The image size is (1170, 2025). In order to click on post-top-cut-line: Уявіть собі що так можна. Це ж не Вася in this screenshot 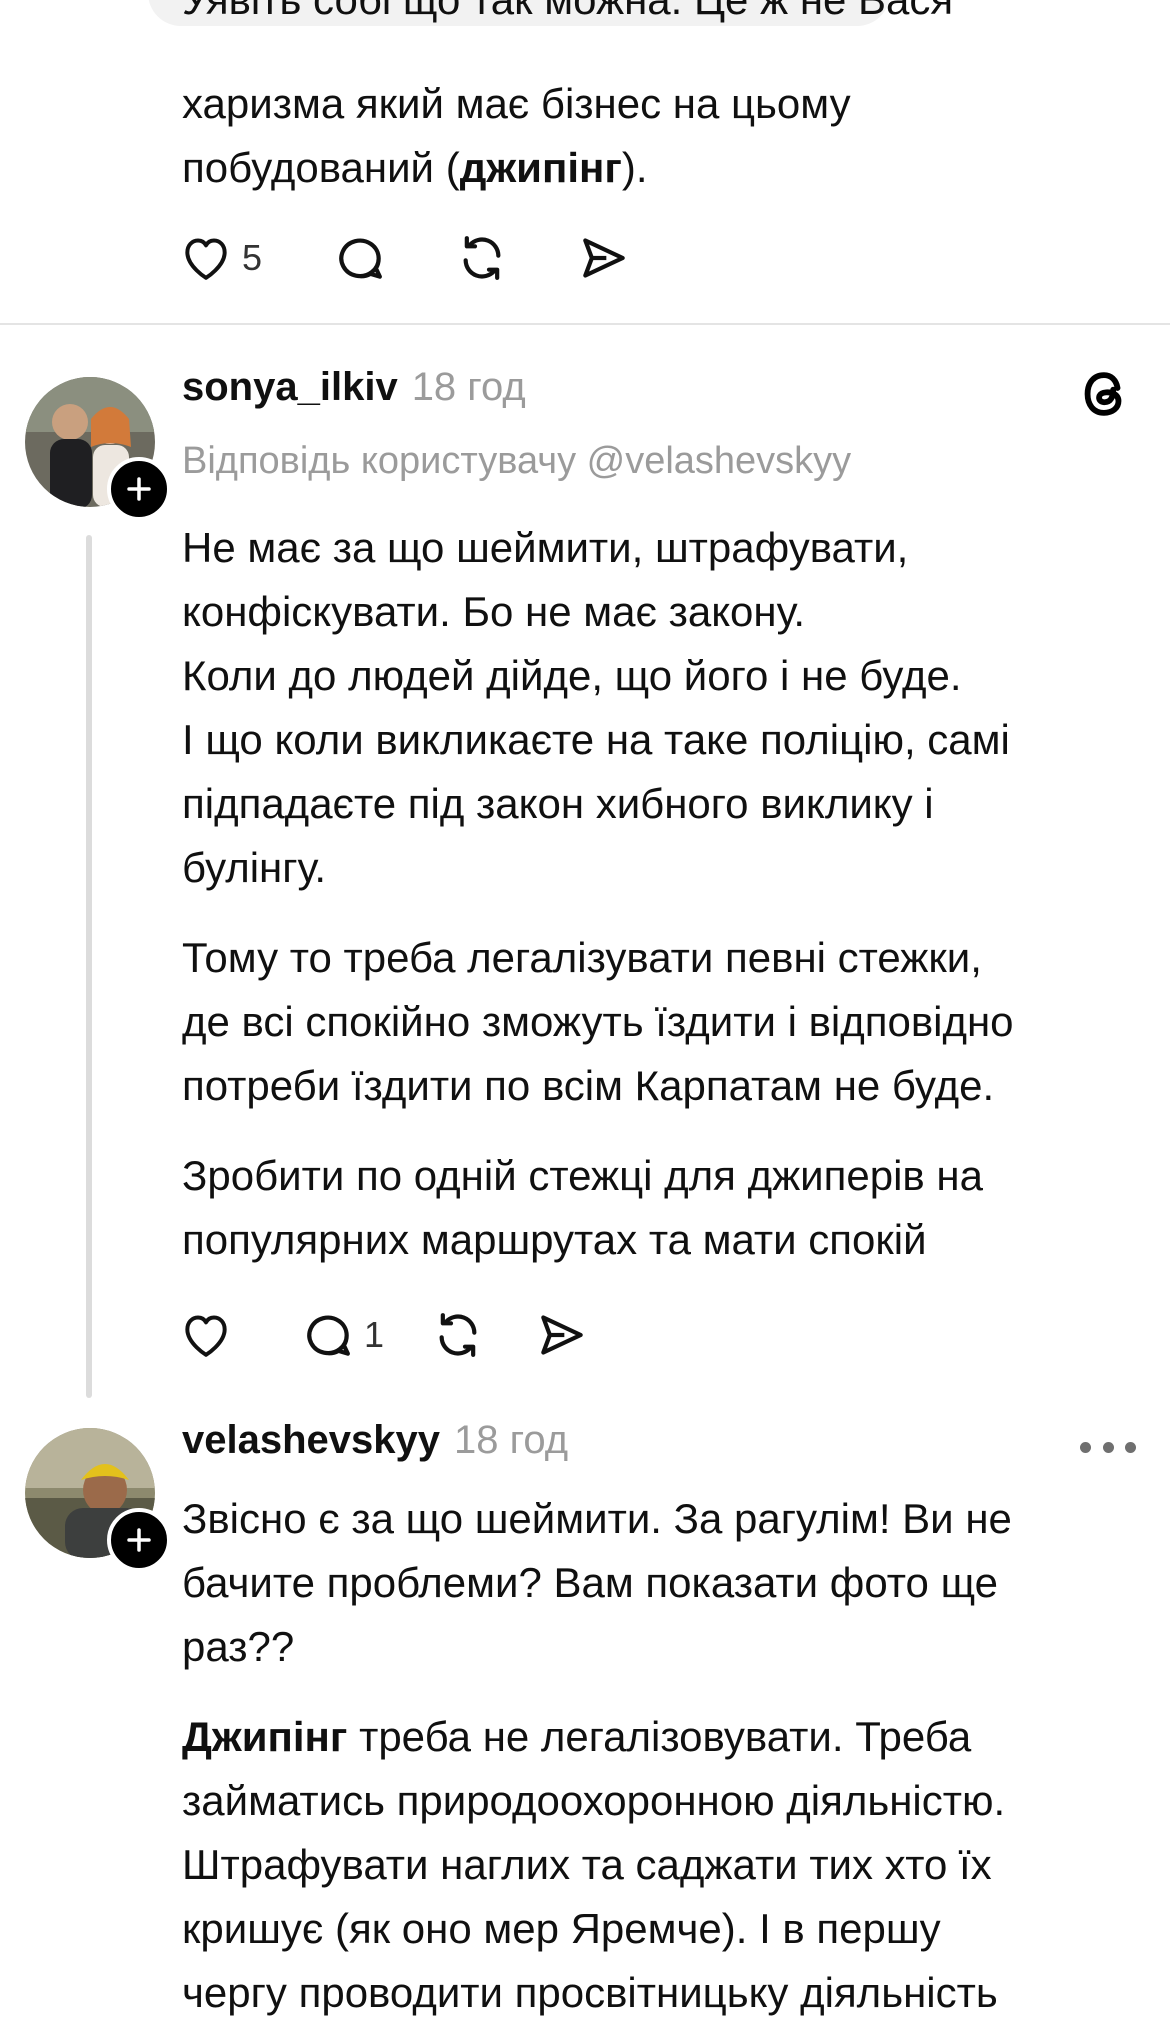, I will do `click(632, 28)`.